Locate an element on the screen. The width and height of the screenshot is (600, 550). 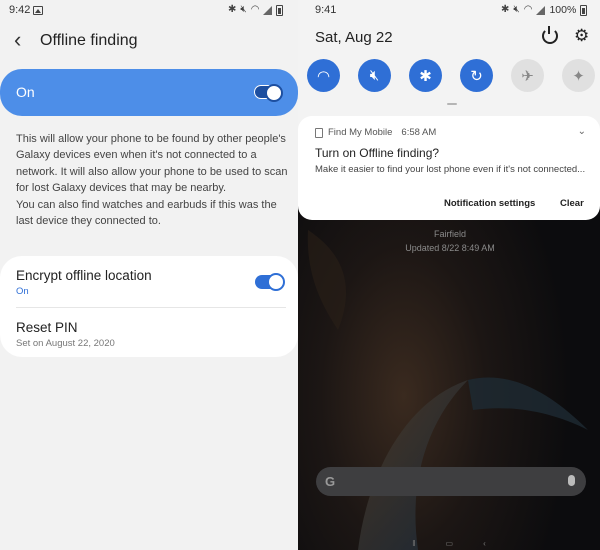
recents-icon: ‖ is located at coordinates (413, 543).